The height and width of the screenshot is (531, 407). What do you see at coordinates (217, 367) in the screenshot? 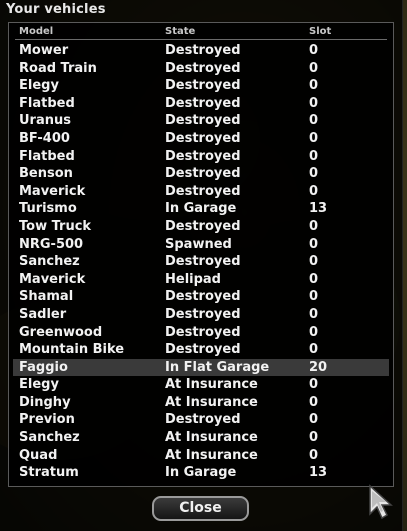
I see `cell-state: In Flat Garage` at bounding box center [217, 367].